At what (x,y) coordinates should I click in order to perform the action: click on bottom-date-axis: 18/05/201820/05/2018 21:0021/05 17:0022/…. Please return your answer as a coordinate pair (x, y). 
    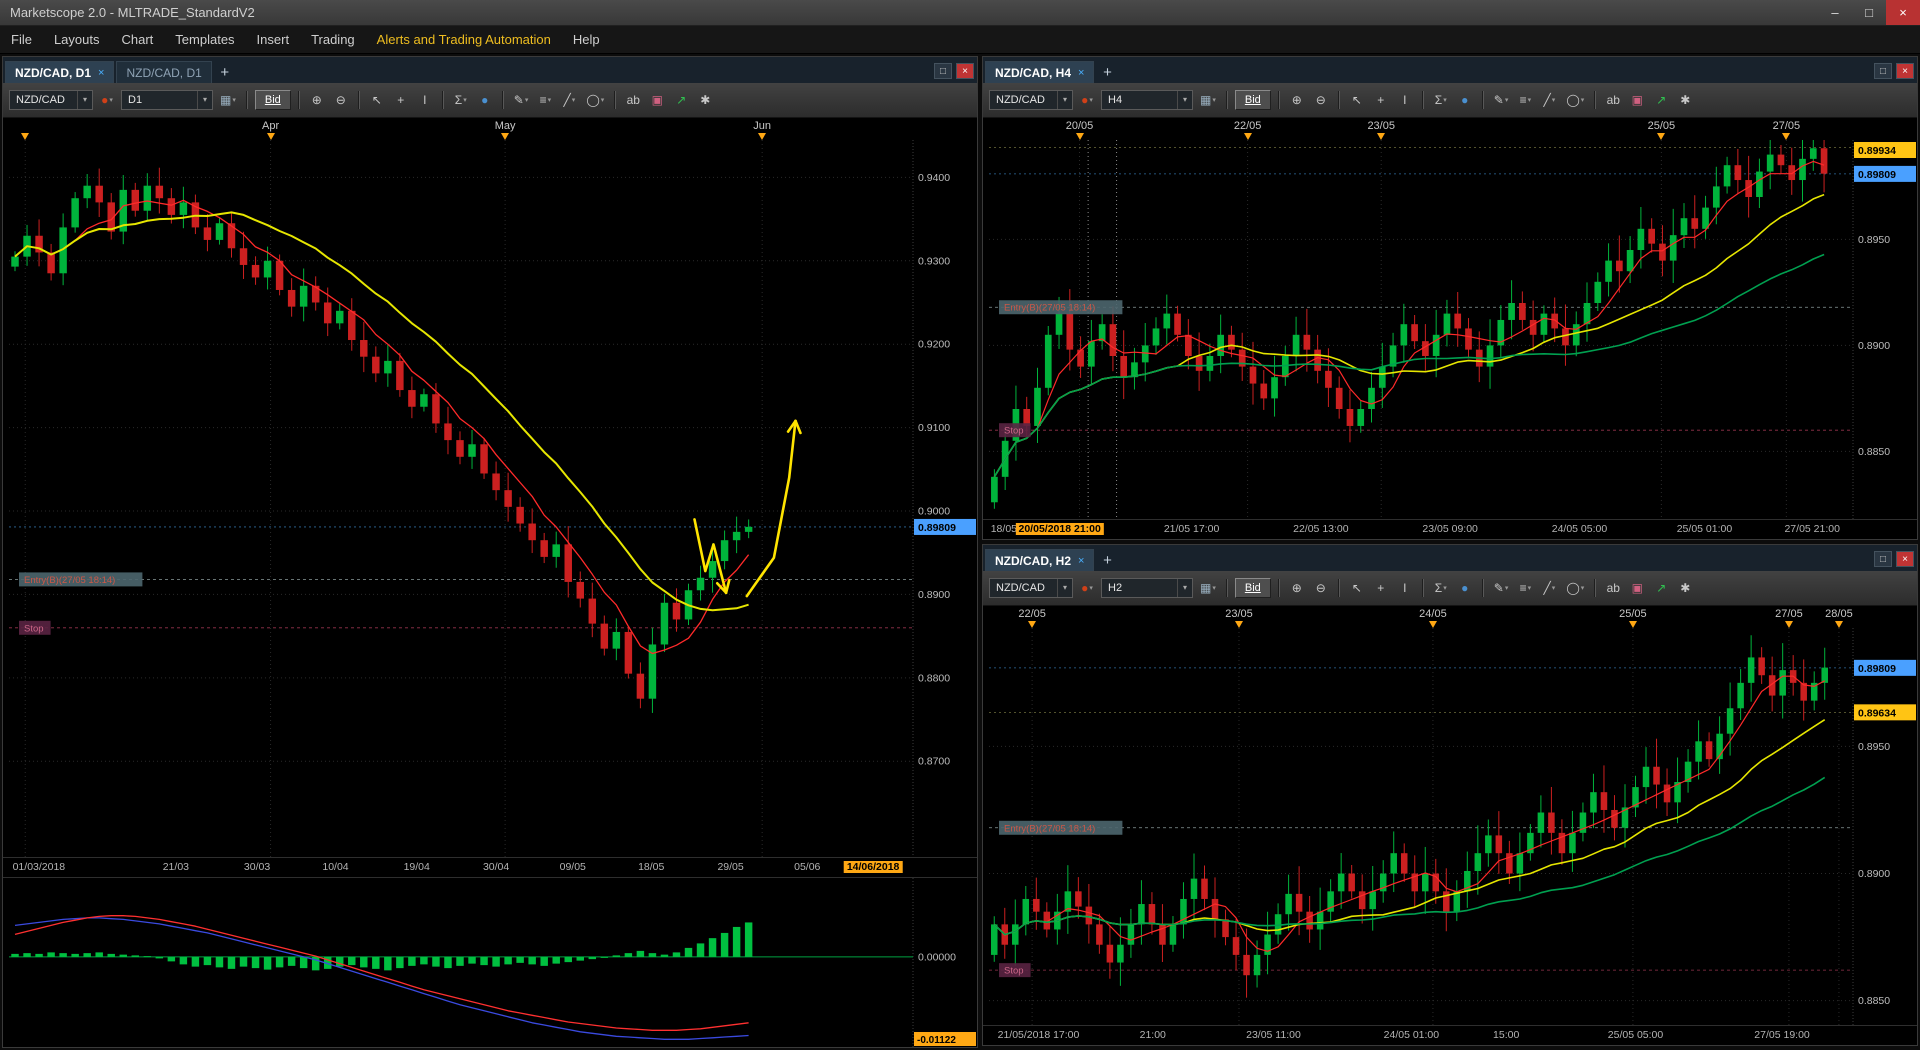
    Looking at the image, I should click on (1450, 529).